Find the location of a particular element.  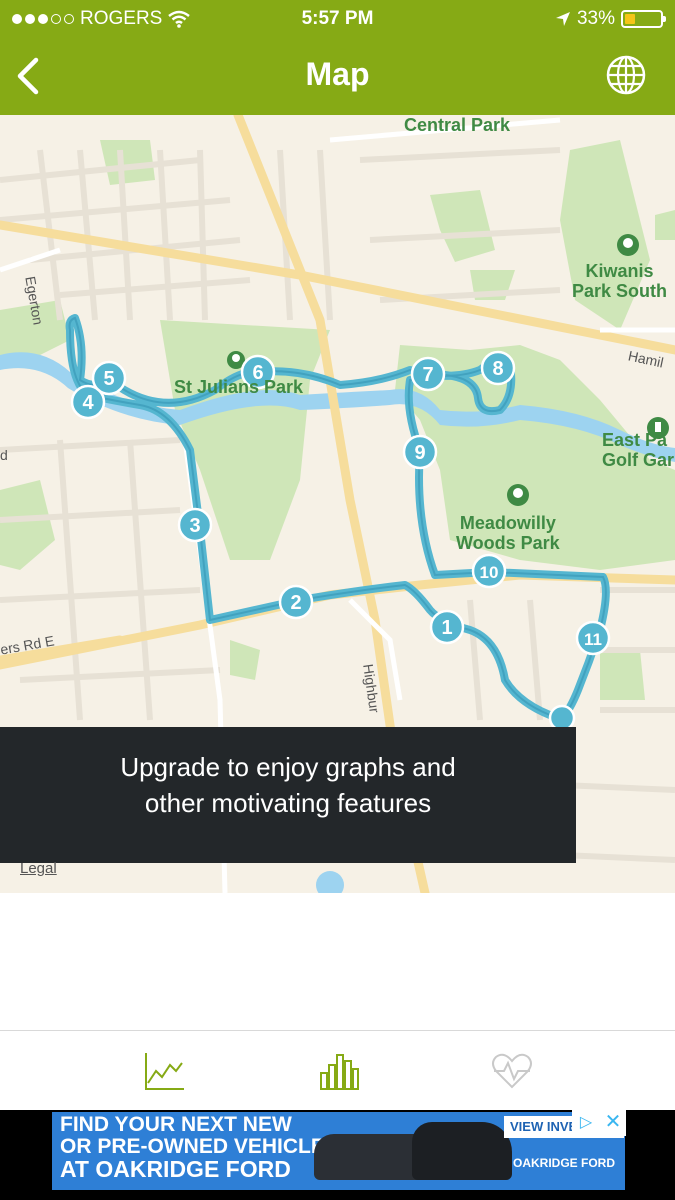

legal-link: Legal is located at coordinates (38, 868).